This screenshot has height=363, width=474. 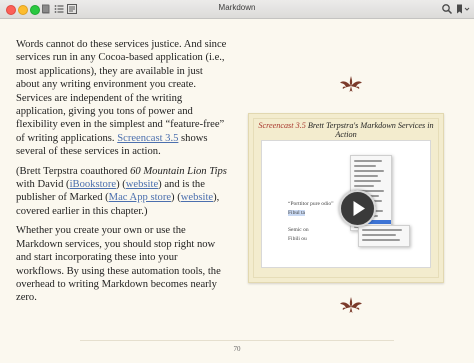 What do you see at coordinates (296, 213) in the screenshot?
I see `video-text-line: Fibul ta` at bounding box center [296, 213].